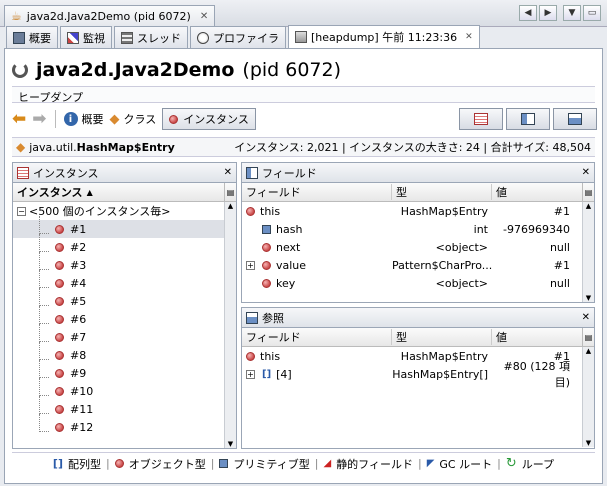 The image size is (607, 486). What do you see at coordinates (124, 424) in the screenshot?
I see `instance-row: #12` at bounding box center [124, 424].